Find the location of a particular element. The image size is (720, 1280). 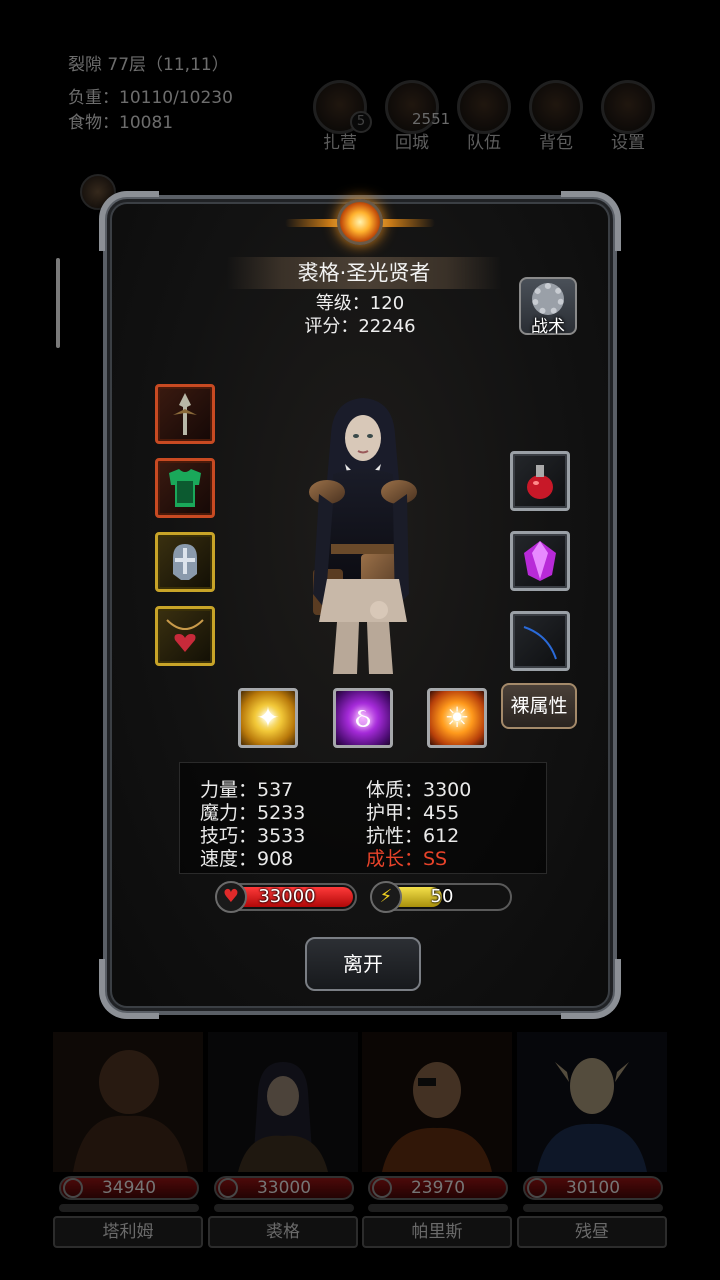

energy-value: 50 is located at coordinates (442, 896).